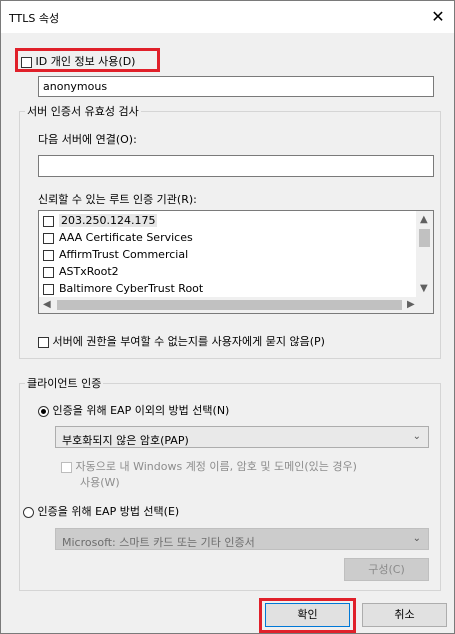 Image resolution: width=455 pixels, height=634 pixels. I want to click on no-prompt-checkbox: 서버에 권한을 부여할 수 없는지를 사용자에게 묻지 않음(P), so click(181, 341).